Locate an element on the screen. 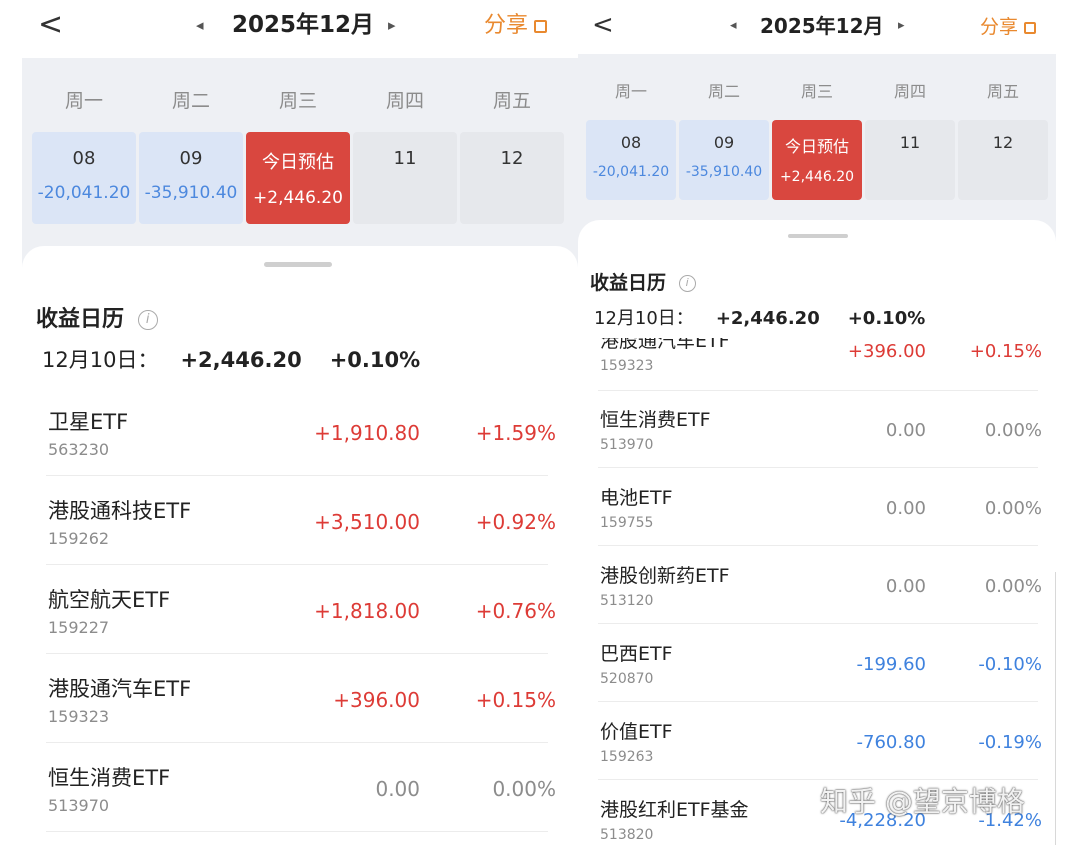  fund-row: 港股通科技ETF 159262 +3,510.00 +0.92% is located at coordinates (301, 524).